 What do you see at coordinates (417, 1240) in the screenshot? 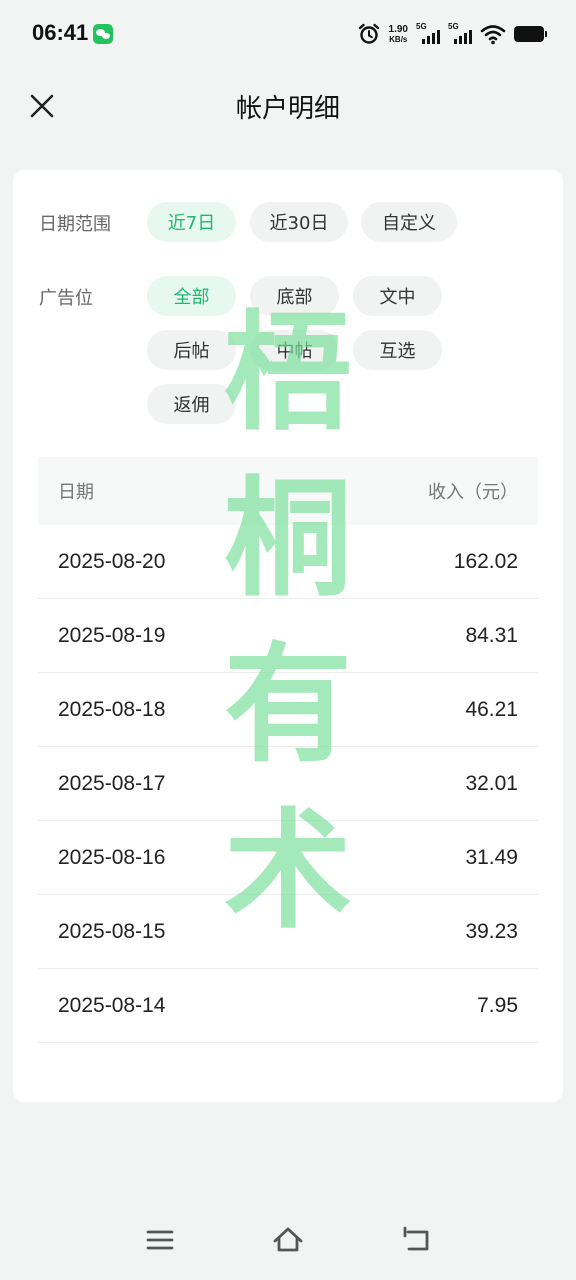
I see `back-icon` at bounding box center [417, 1240].